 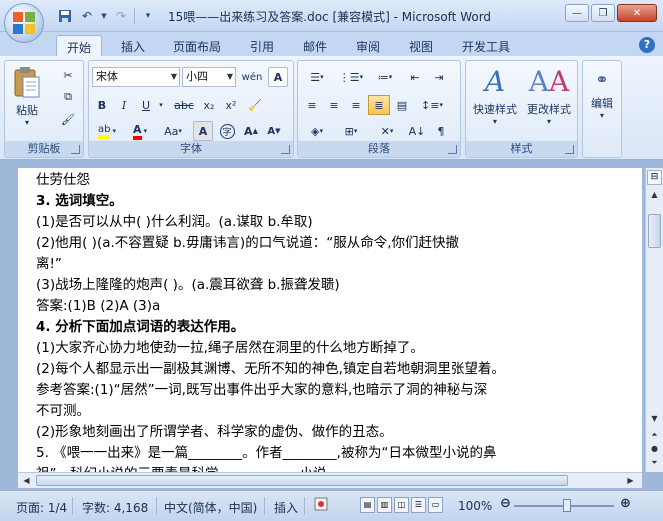 What do you see at coordinates (227, 131) in the screenshot?
I see `enclose-char-icon: 字` at bounding box center [227, 131].